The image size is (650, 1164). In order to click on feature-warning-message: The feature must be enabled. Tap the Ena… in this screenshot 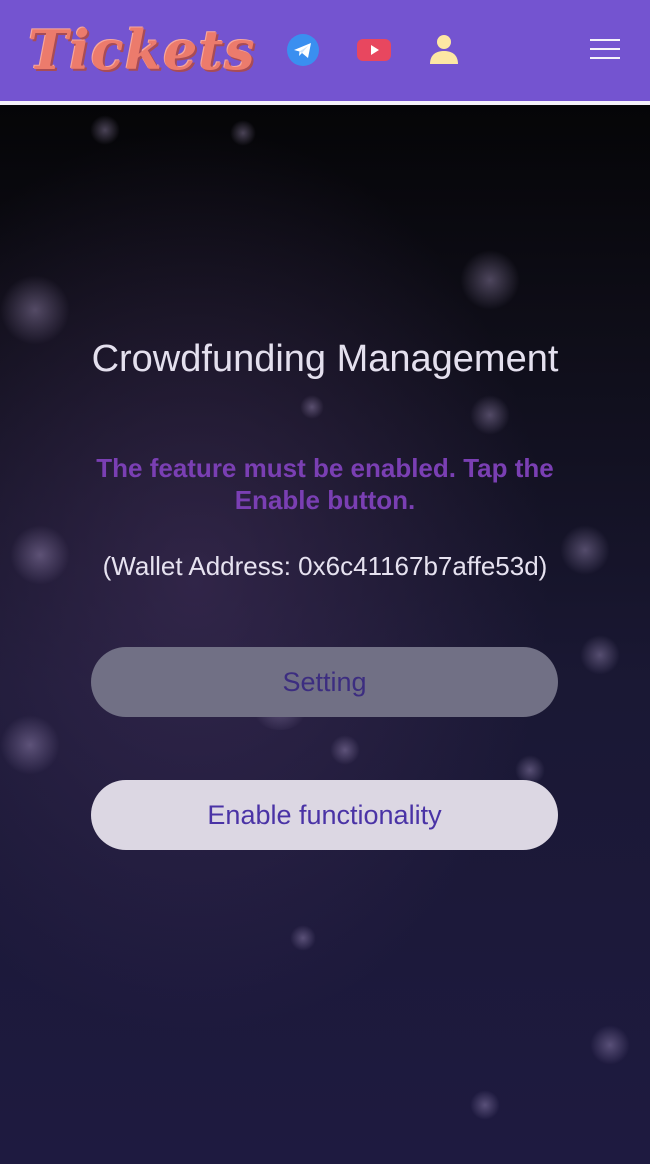, I will do `click(325, 484)`.